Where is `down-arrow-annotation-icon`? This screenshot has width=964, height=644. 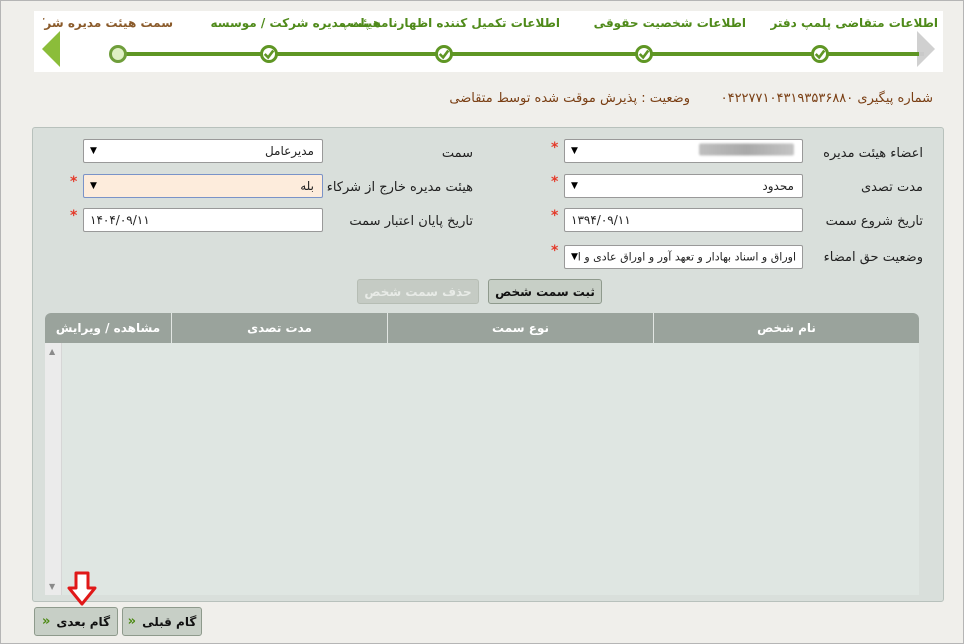
down-arrow-annotation-icon is located at coordinates (82, 588).